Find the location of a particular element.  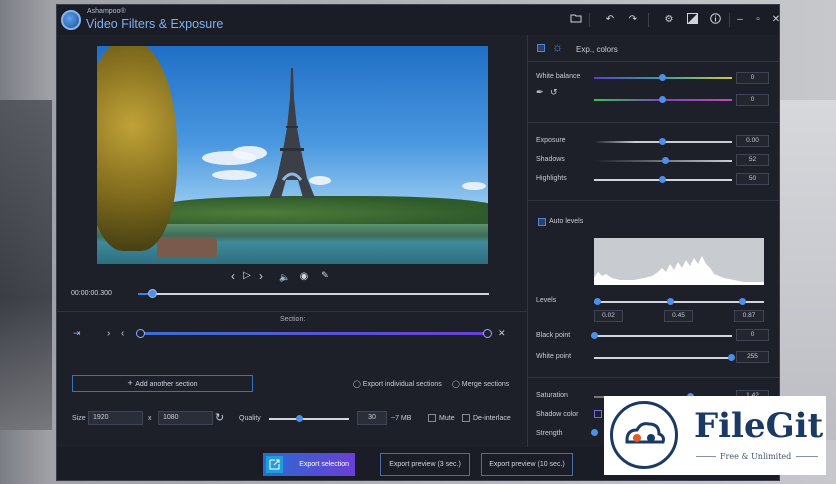

highlights-value: 50 is located at coordinates (752, 179).